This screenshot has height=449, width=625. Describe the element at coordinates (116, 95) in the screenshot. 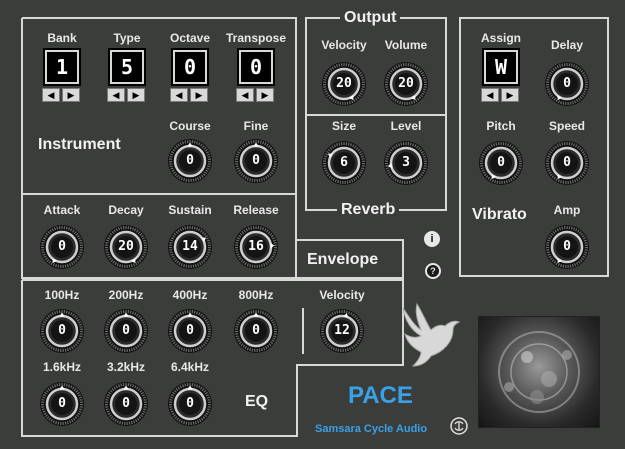

I see `type-decrement-button: ◀` at that location.